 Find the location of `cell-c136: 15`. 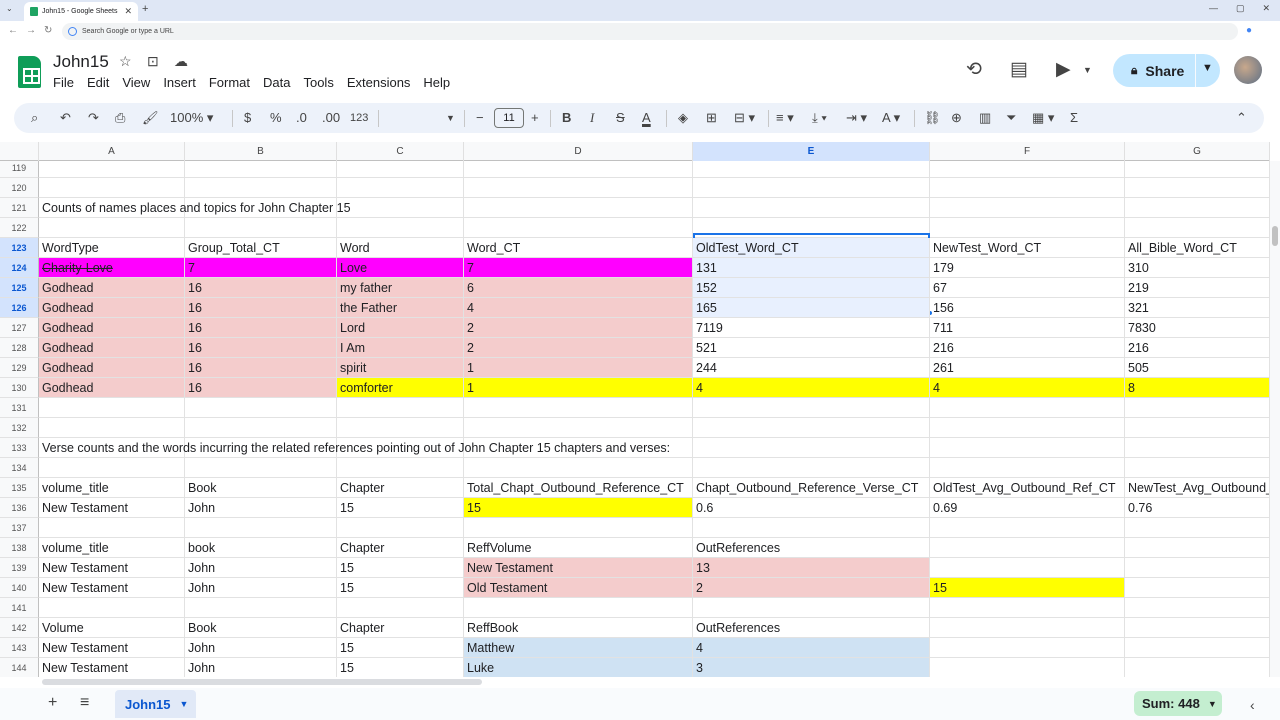

cell-c136: 15 is located at coordinates (400, 508).